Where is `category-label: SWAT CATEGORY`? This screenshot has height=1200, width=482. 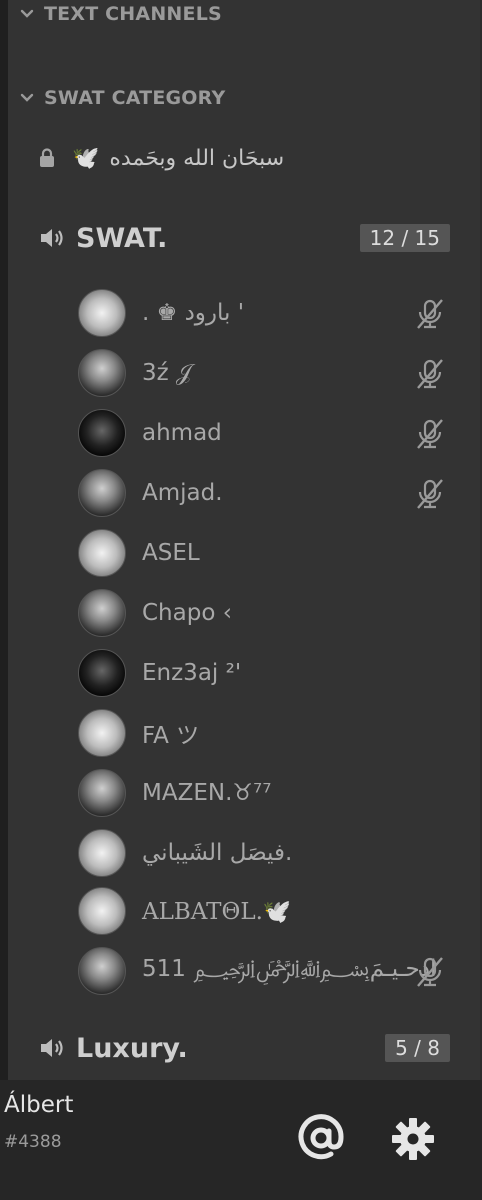
category-label: SWAT CATEGORY is located at coordinates (135, 98).